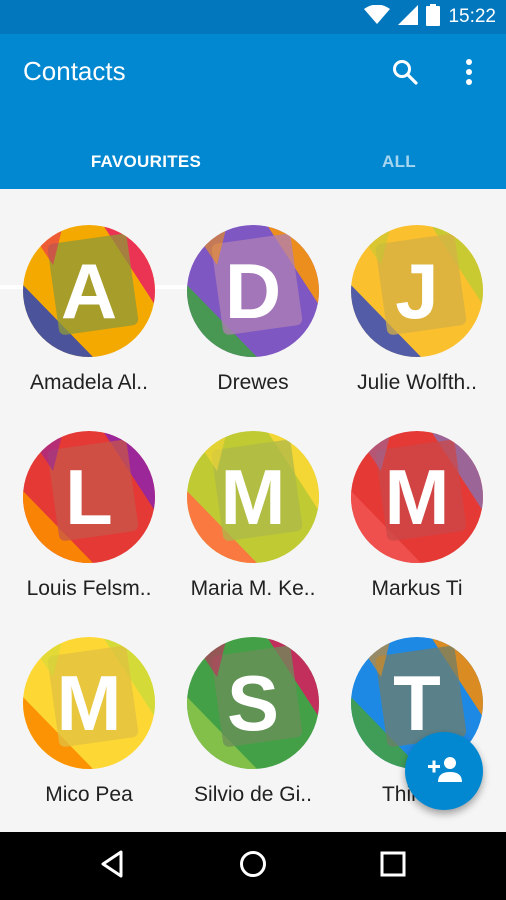 This screenshot has height=900, width=506. I want to click on contact-name: Silvio de Gi.., so click(253, 794).